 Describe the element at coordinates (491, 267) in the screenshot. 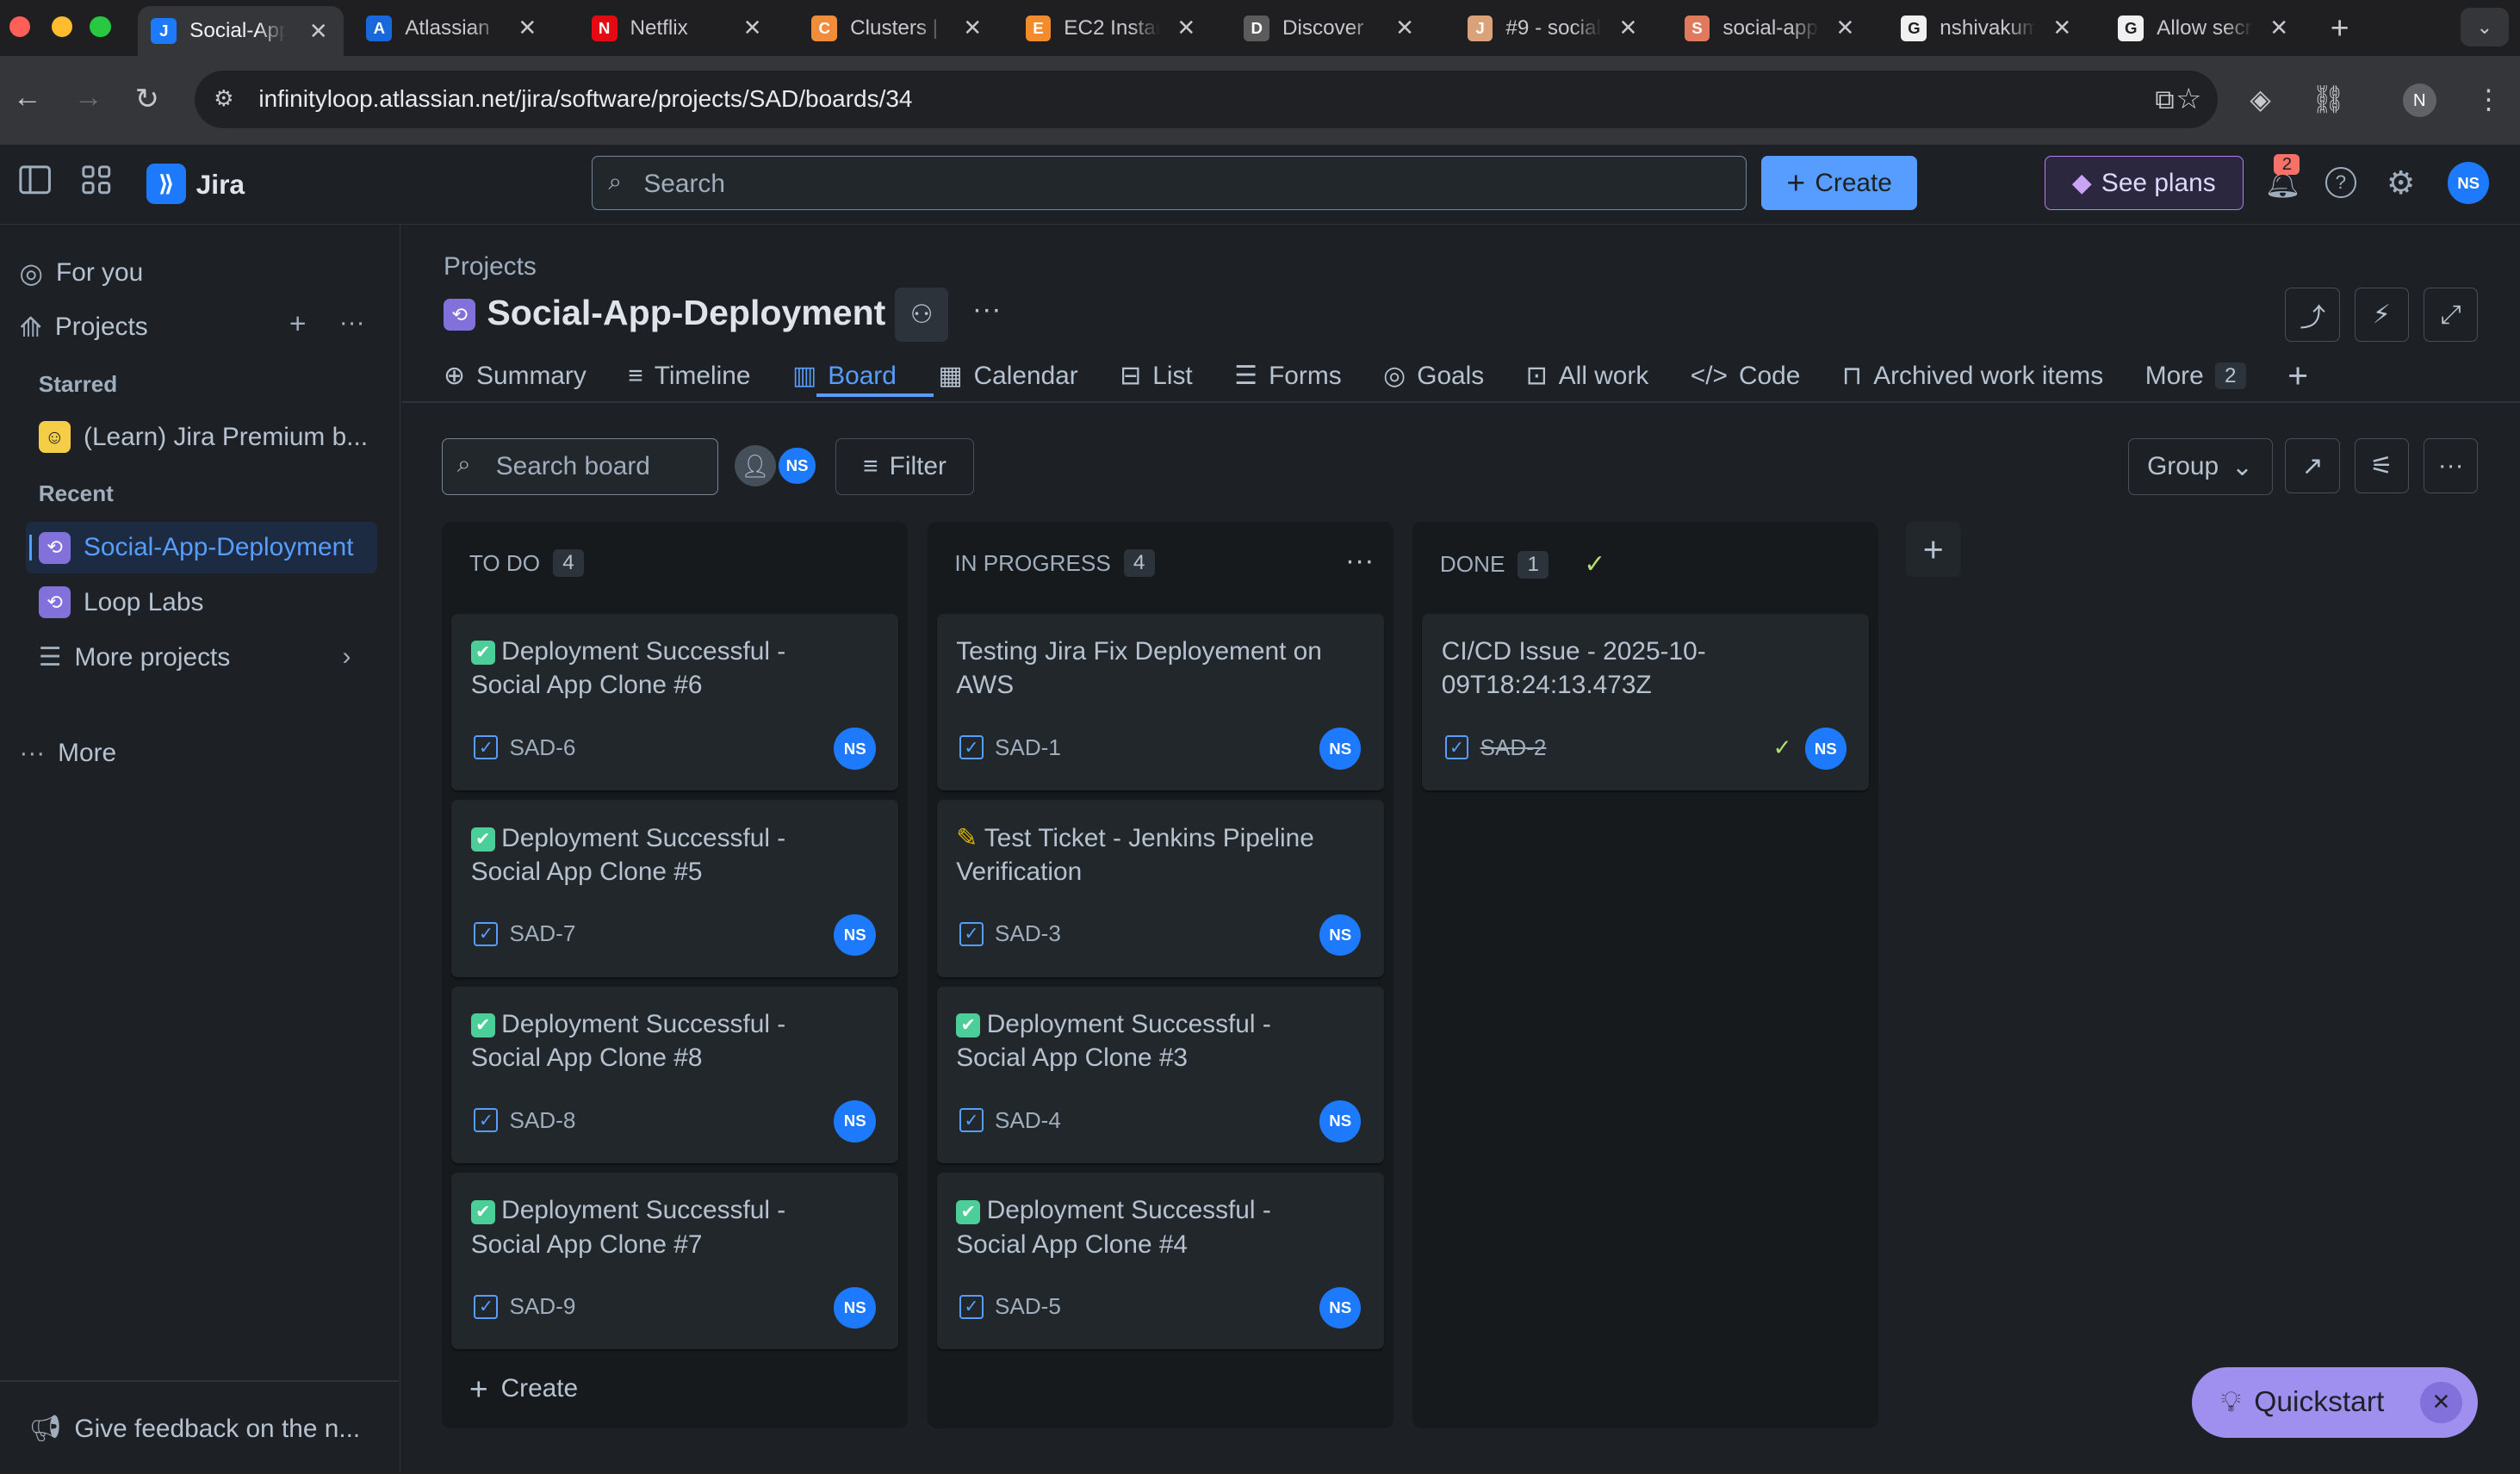

I see `breadcrumb: Projects` at that location.